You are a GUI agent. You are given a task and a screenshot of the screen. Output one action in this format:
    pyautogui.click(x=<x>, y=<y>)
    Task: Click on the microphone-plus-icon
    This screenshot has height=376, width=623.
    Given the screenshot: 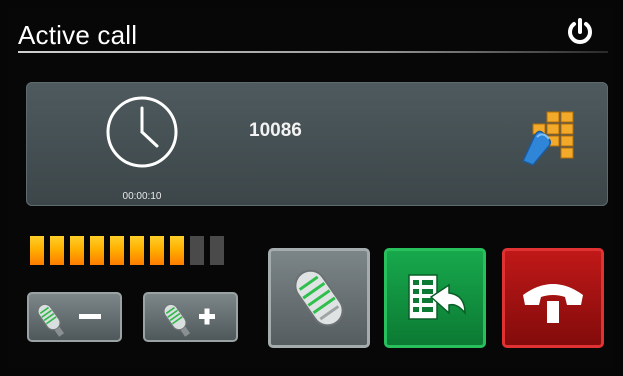 What is the action you would take?
    pyautogui.click(x=189, y=320)
    